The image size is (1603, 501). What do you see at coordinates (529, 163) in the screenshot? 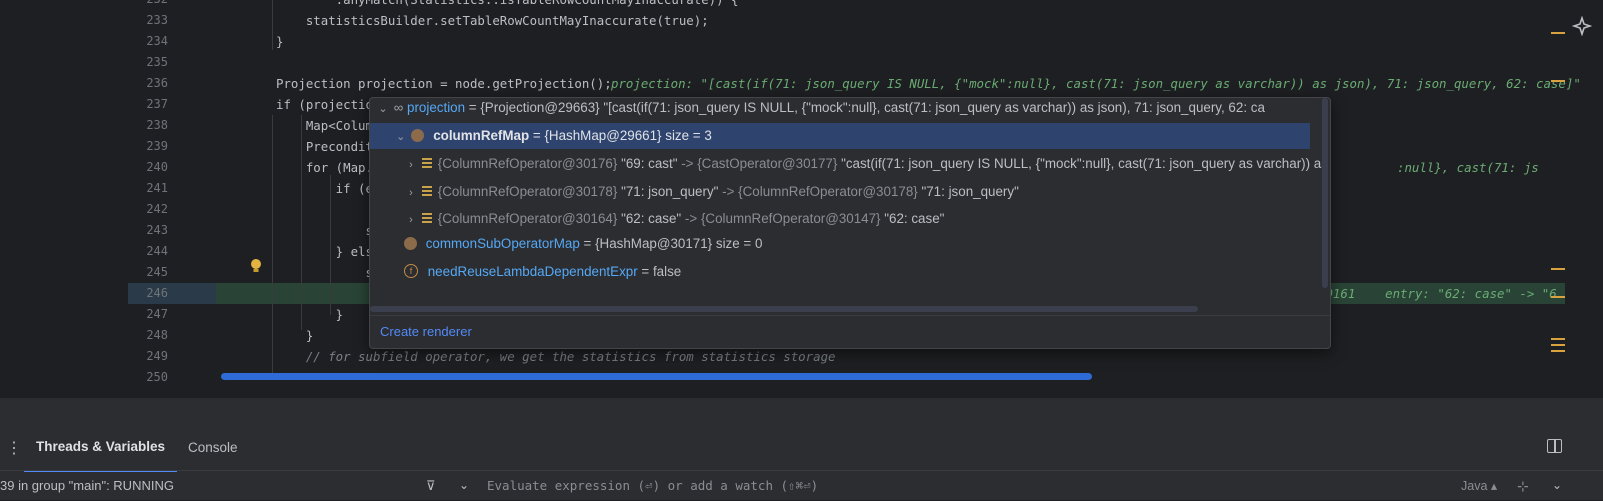
I see `entry-key-ref: {ColumnRefOperator@30176}` at bounding box center [529, 163].